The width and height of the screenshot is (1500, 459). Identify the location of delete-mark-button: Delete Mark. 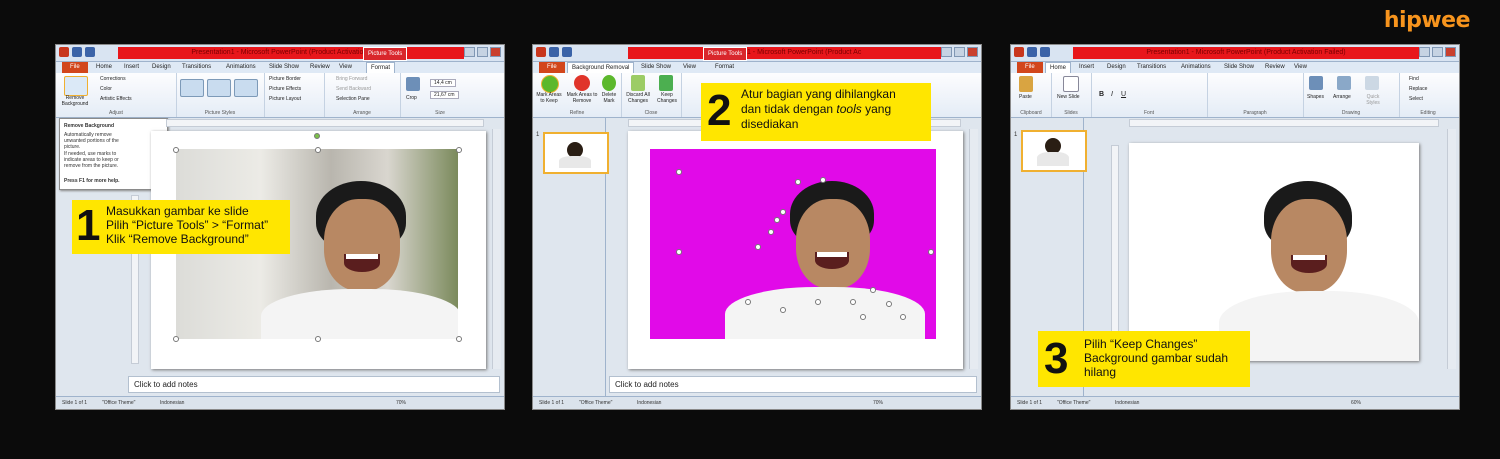
(609, 98).